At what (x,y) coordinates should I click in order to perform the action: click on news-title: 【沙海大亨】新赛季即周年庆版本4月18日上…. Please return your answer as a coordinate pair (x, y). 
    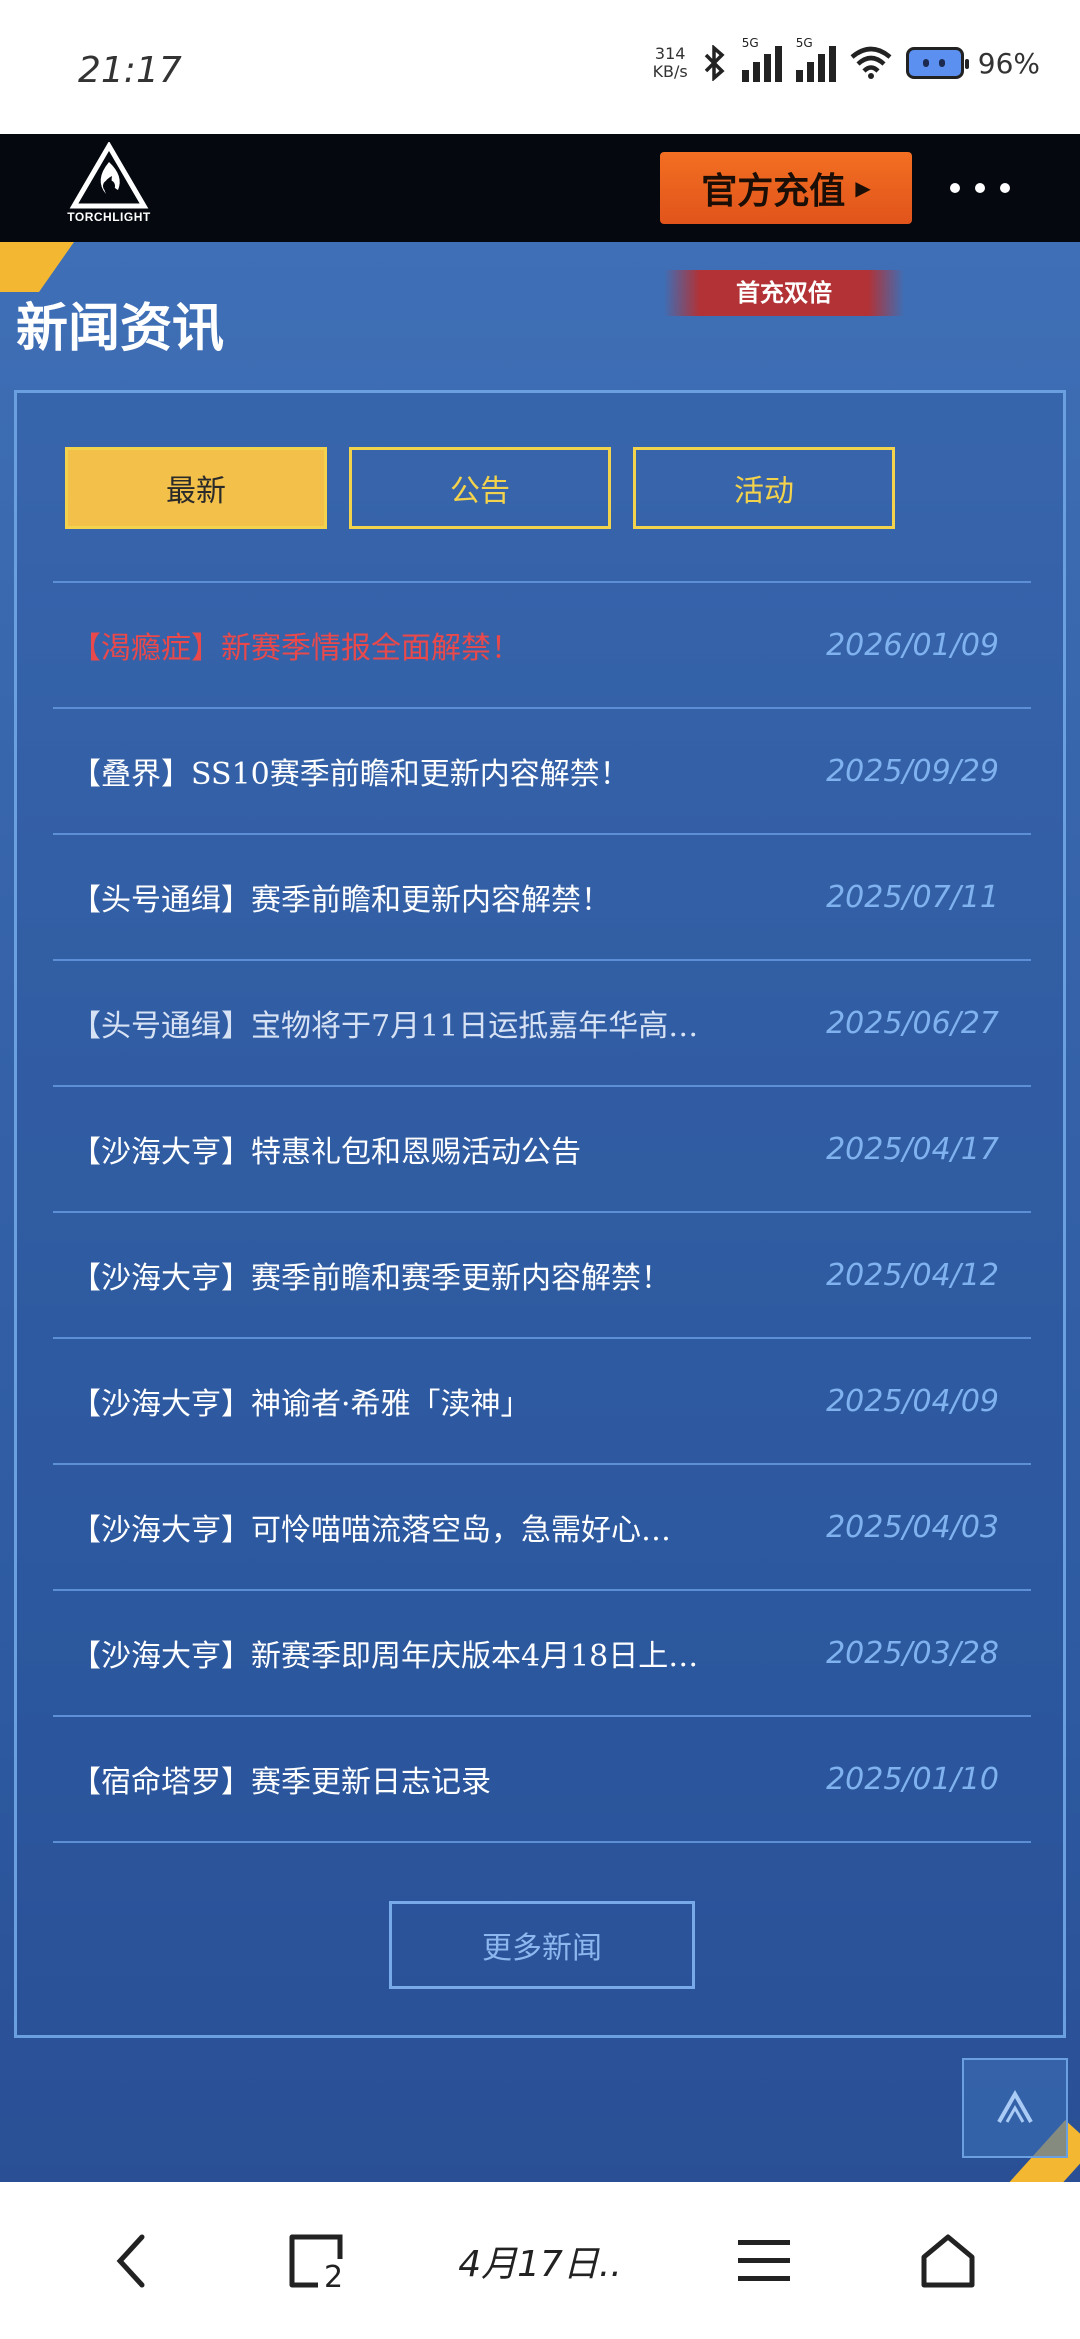
    Looking at the image, I should click on (385, 1656).